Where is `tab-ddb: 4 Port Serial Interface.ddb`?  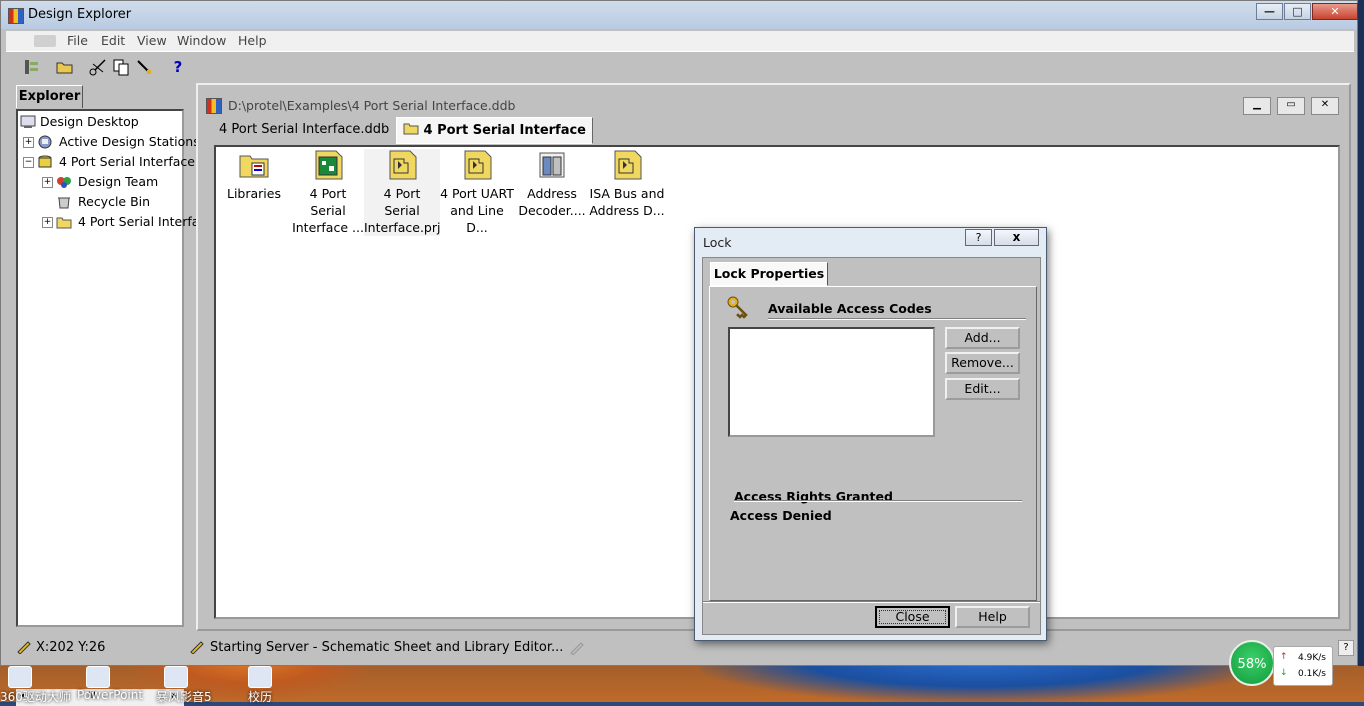
tab-ddb: 4 Port Serial Interface.ddb is located at coordinates (304, 129).